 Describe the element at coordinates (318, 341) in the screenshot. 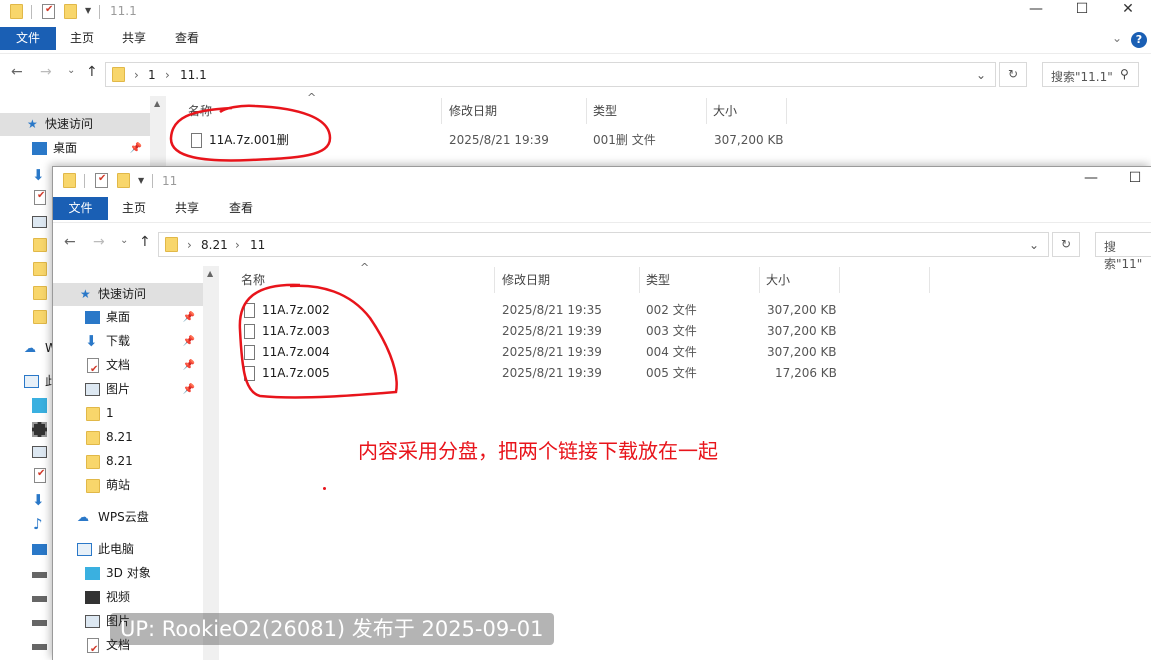

I see `circle-front-files` at that location.